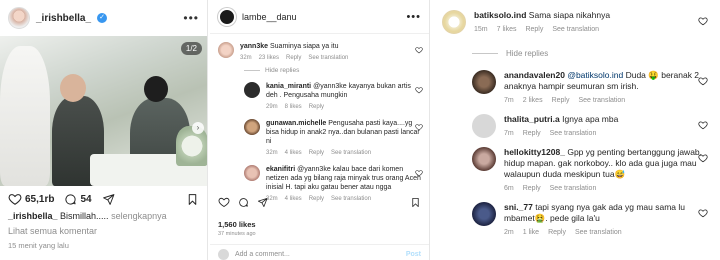 This screenshot has height=260, width=720. What do you see at coordinates (481, 29) in the screenshot?
I see `comment-time: 15m` at bounding box center [481, 29].